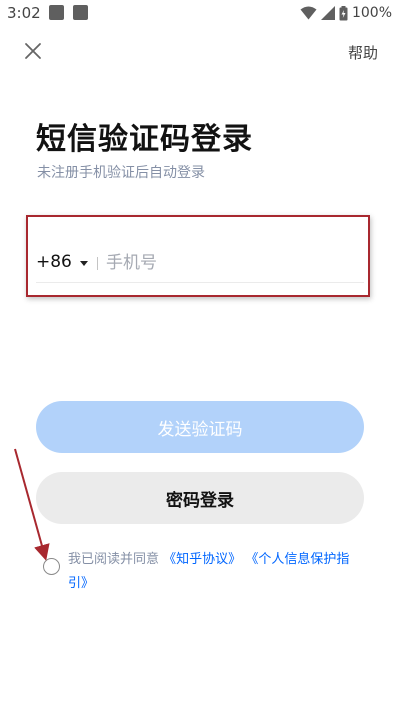 The image size is (400, 710). Describe the element at coordinates (114, 559) in the screenshot. I see `agreement-prefix: 我已阅读并同意` at that location.